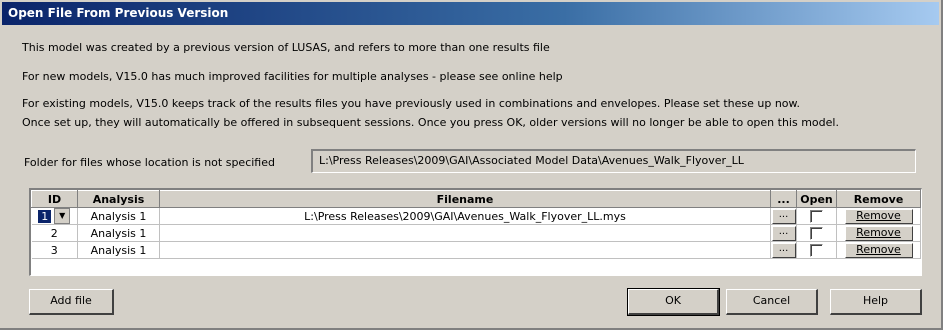 The width and height of the screenshot is (943, 330). I want to click on table-row: 2 Analysis 1 ... Remove, so click(476, 233).